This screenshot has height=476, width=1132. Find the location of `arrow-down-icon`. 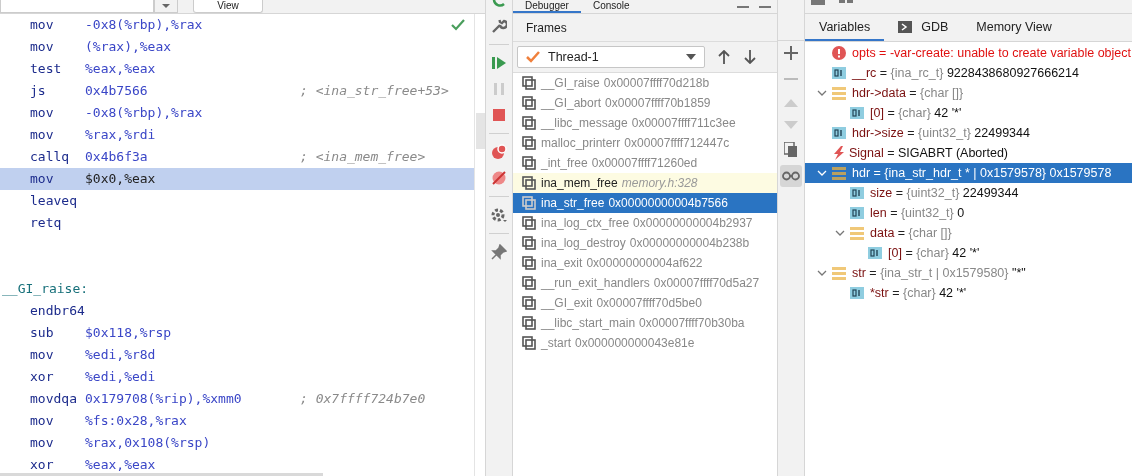

arrow-down-icon is located at coordinates (750, 57).